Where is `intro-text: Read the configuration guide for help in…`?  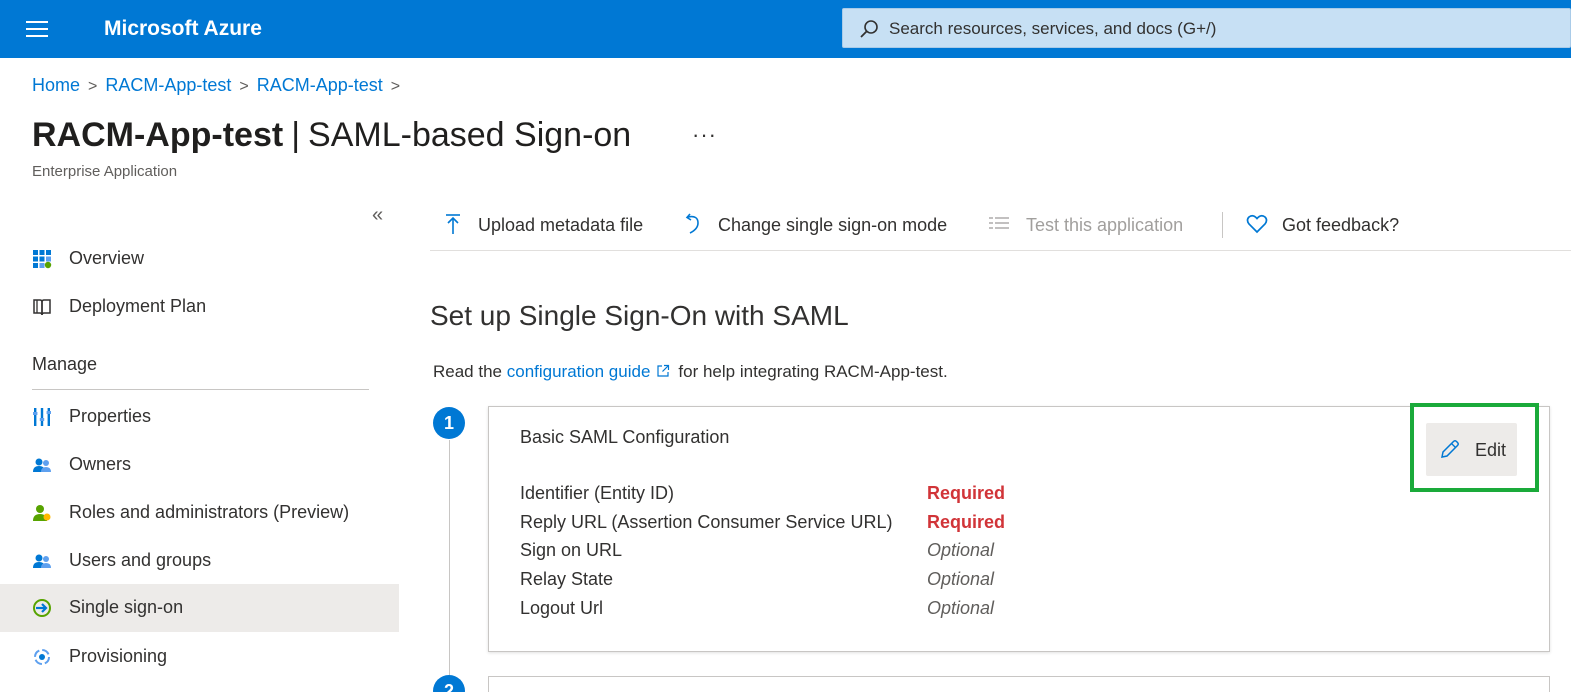 intro-text: Read the configuration guide for help in… is located at coordinates (690, 372).